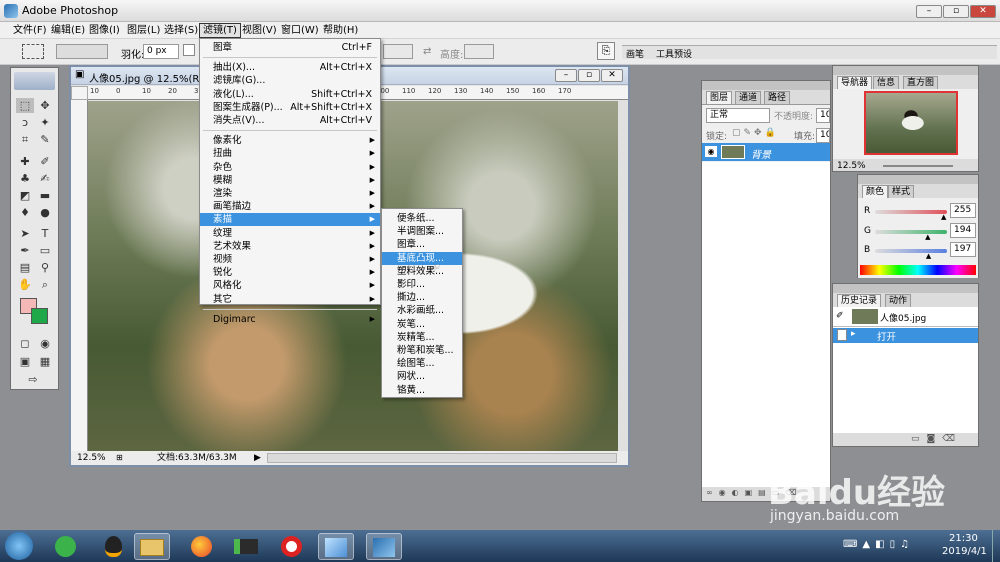 The image size is (1000, 562). I want to click on stamp-tool-icon: ♣, so click(25, 178).